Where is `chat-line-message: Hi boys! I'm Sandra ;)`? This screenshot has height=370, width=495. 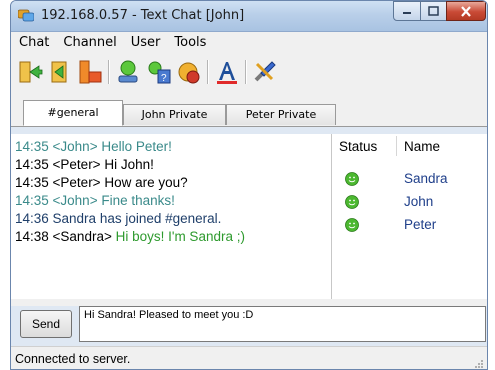
chat-line-message: Hi boys! I'm Sandra ;) is located at coordinates (178, 236).